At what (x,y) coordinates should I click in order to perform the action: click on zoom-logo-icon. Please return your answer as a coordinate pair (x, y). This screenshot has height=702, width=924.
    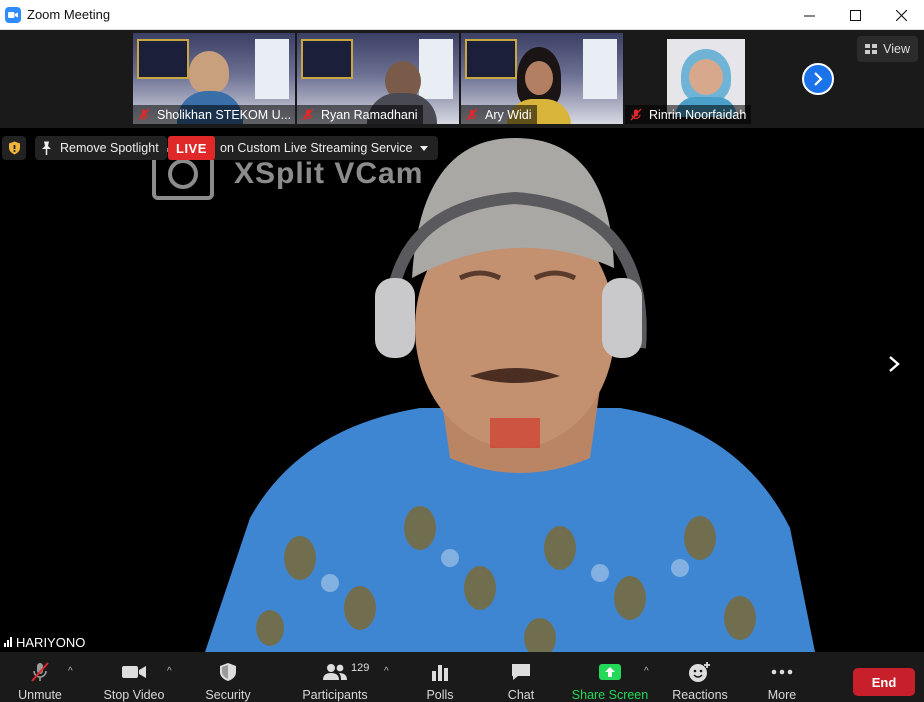
    Looking at the image, I should click on (13, 14).